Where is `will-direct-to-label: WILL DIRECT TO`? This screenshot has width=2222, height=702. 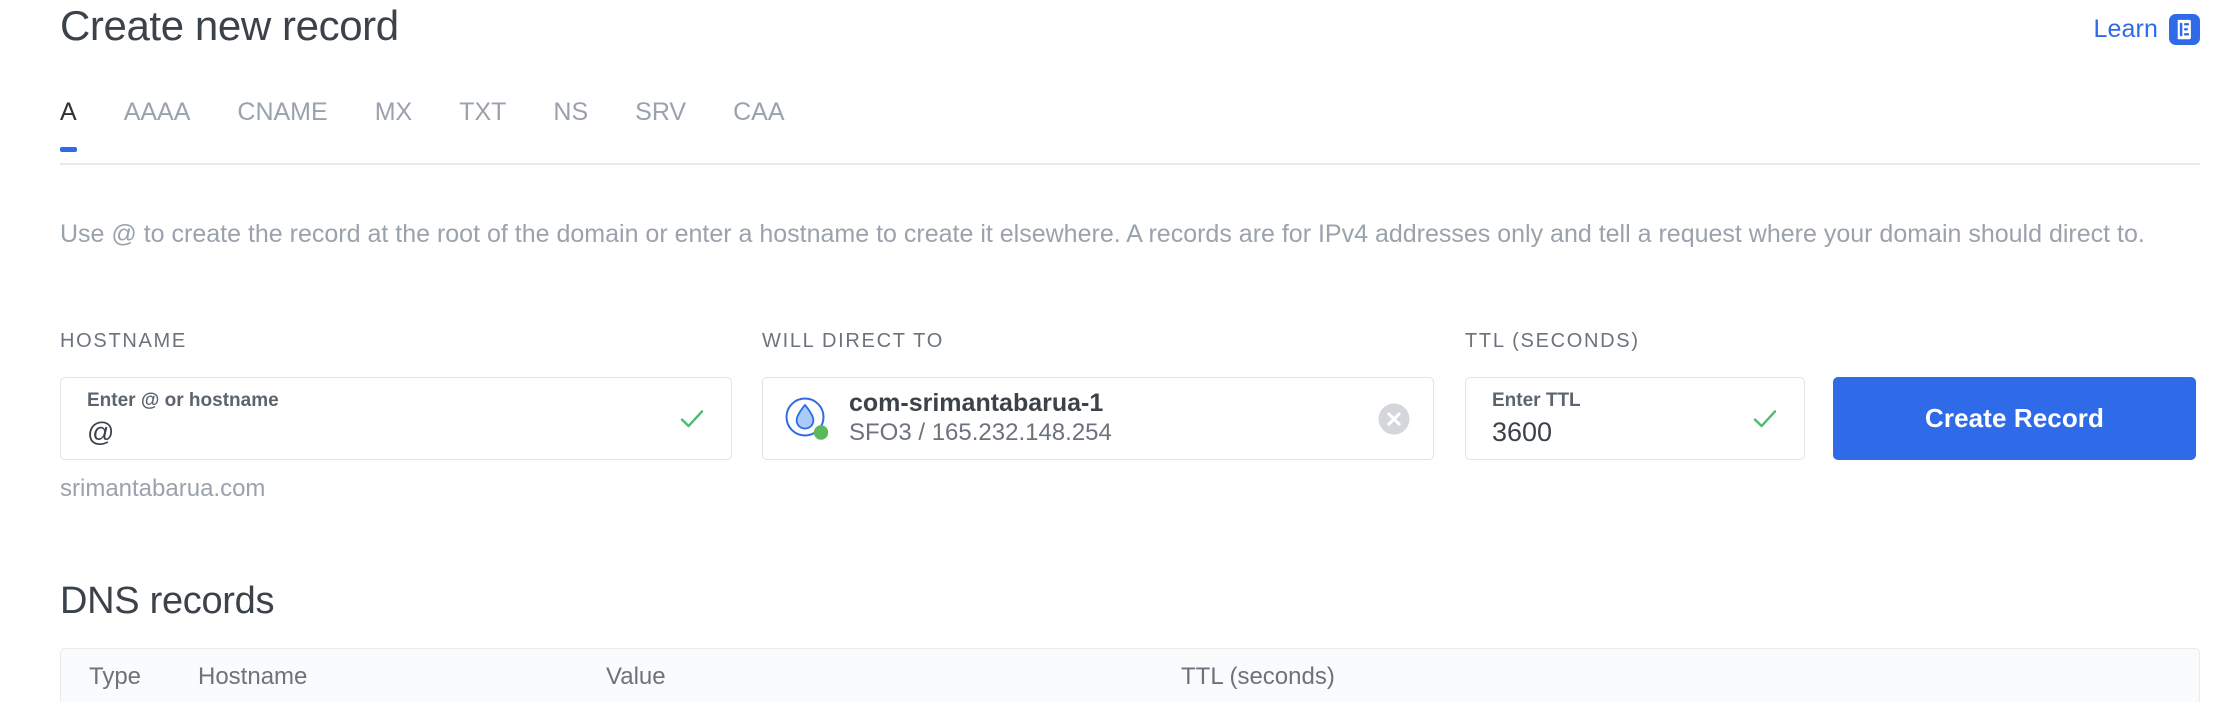
will-direct-to-label: WILL DIRECT TO is located at coordinates (853, 341).